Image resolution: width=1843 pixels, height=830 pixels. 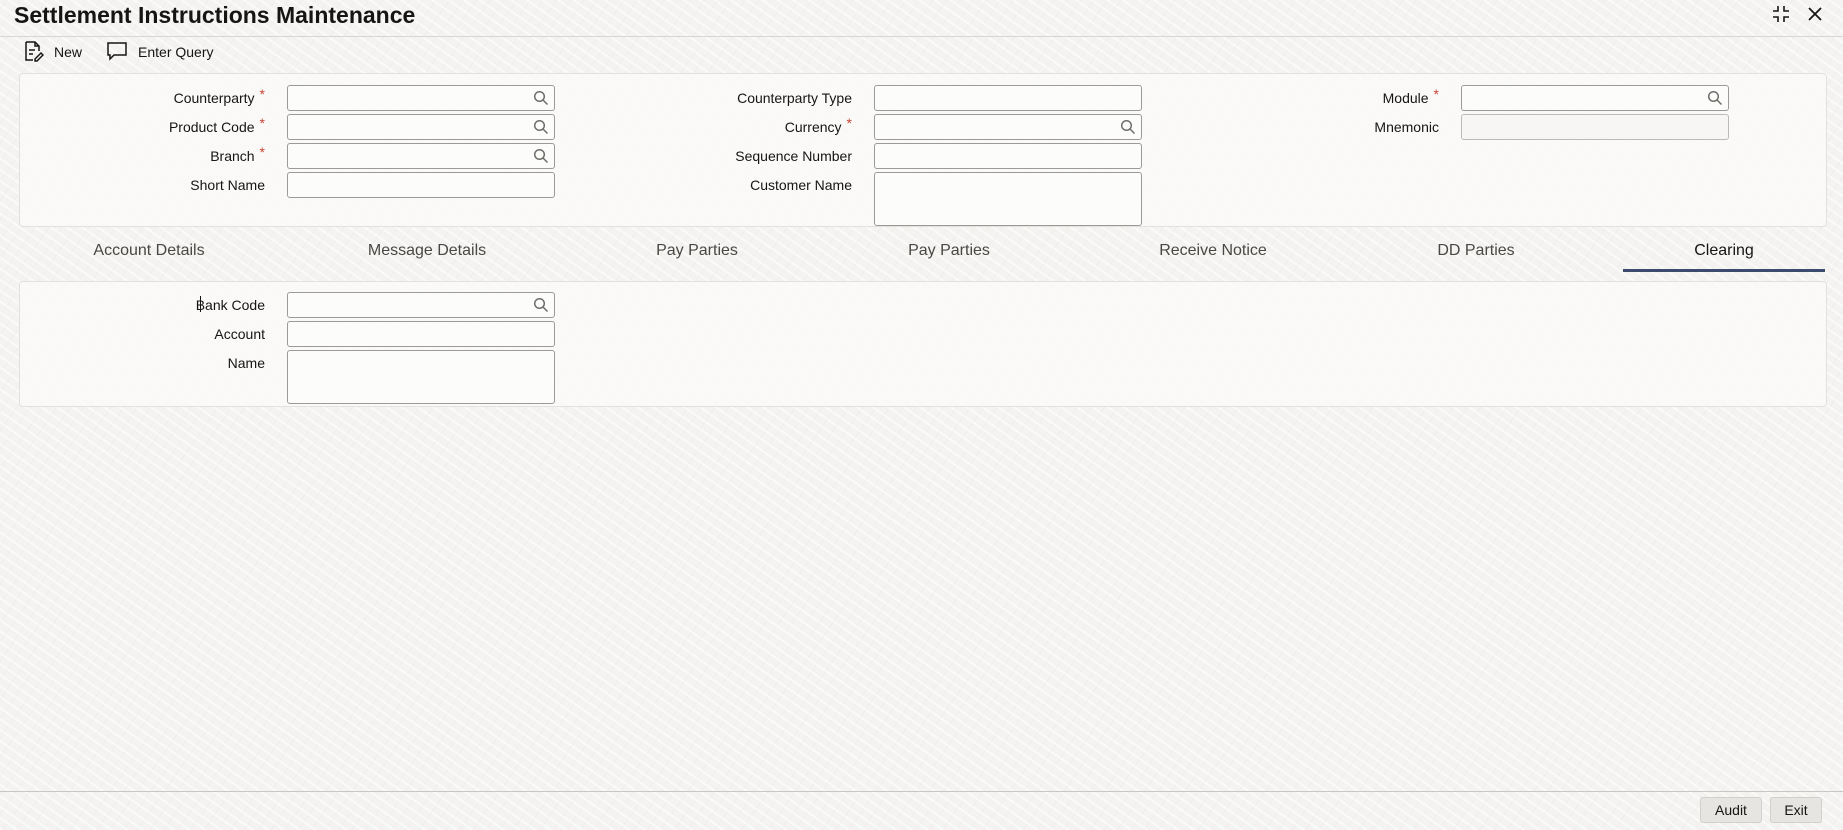 What do you see at coordinates (421, 127) in the screenshot?
I see `product-code-input` at bounding box center [421, 127].